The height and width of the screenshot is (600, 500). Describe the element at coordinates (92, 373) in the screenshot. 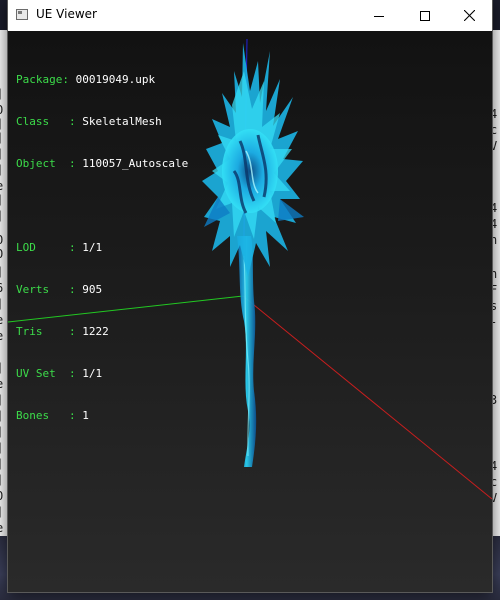

I see `info-uvset-value: 1/1` at that location.